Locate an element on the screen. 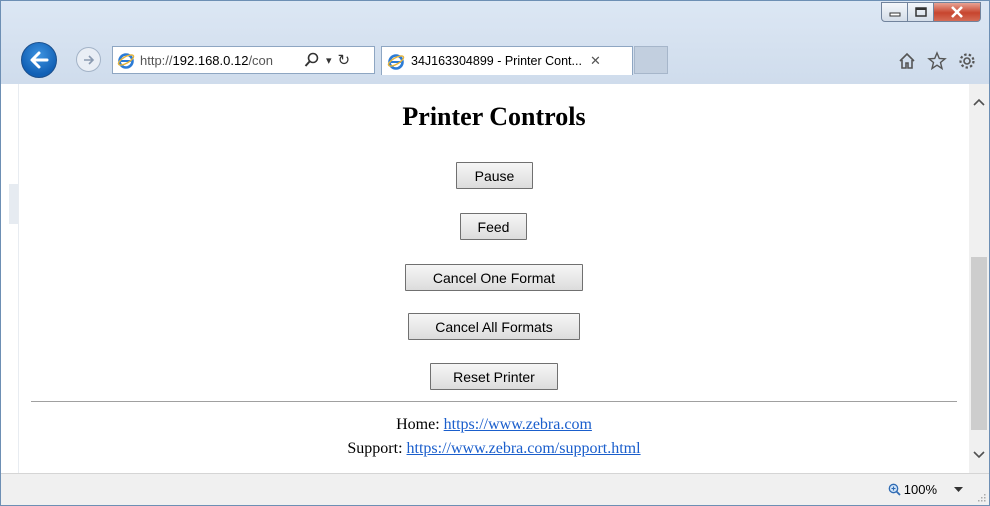 The image size is (990, 506). scroll-up-button is located at coordinates (979, 102).